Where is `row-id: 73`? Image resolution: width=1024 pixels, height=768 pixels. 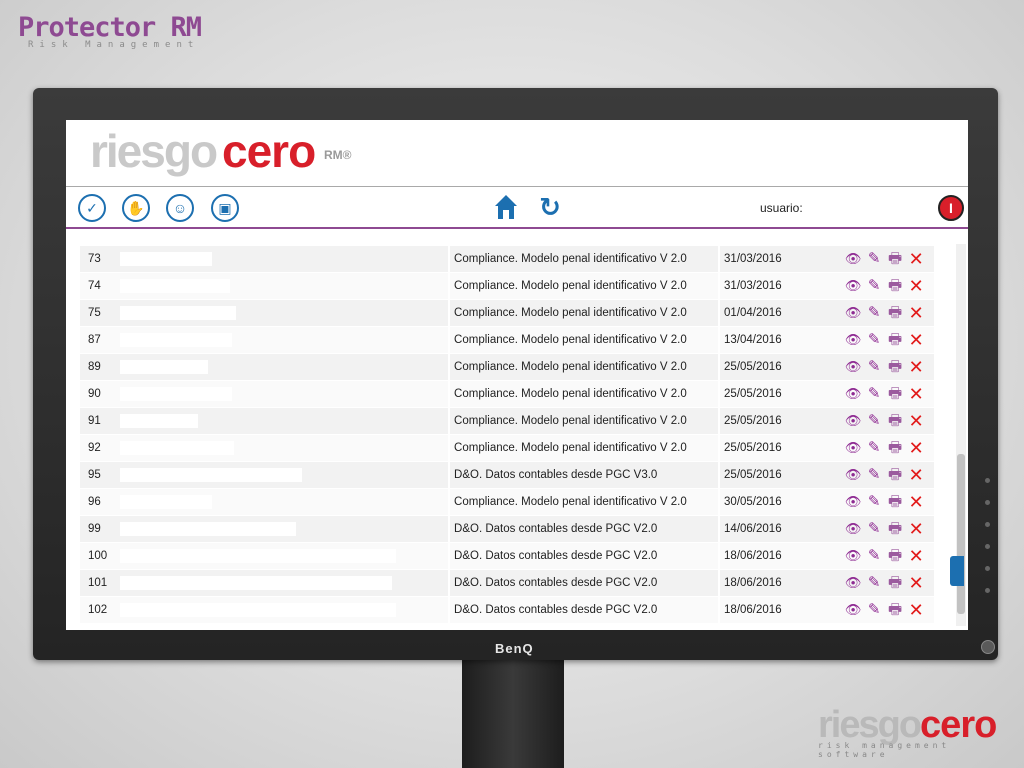 row-id: 73 is located at coordinates (100, 259).